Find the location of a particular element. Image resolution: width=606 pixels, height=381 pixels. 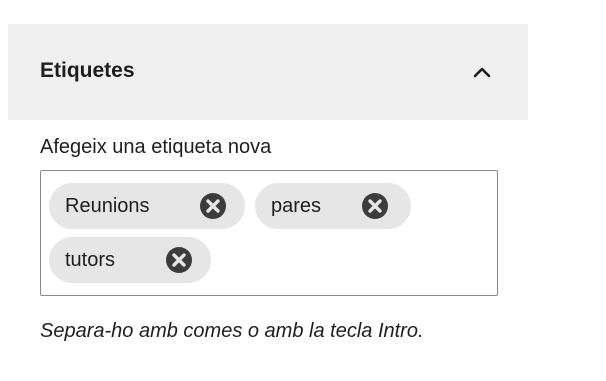

panel-toggle-button is located at coordinates (482, 72).